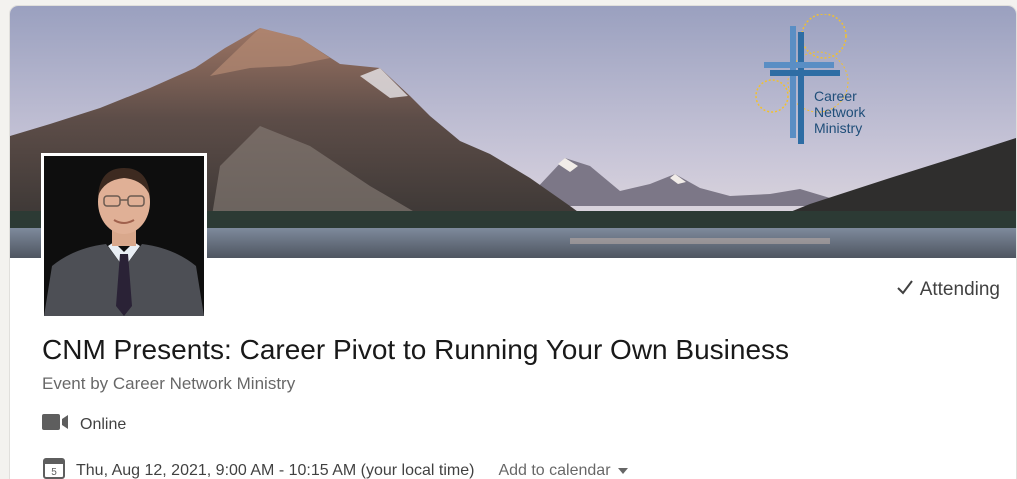 The height and width of the screenshot is (479, 1017). Describe the element at coordinates (54, 472) in the screenshot. I see `calendar-day: 5` at that location.